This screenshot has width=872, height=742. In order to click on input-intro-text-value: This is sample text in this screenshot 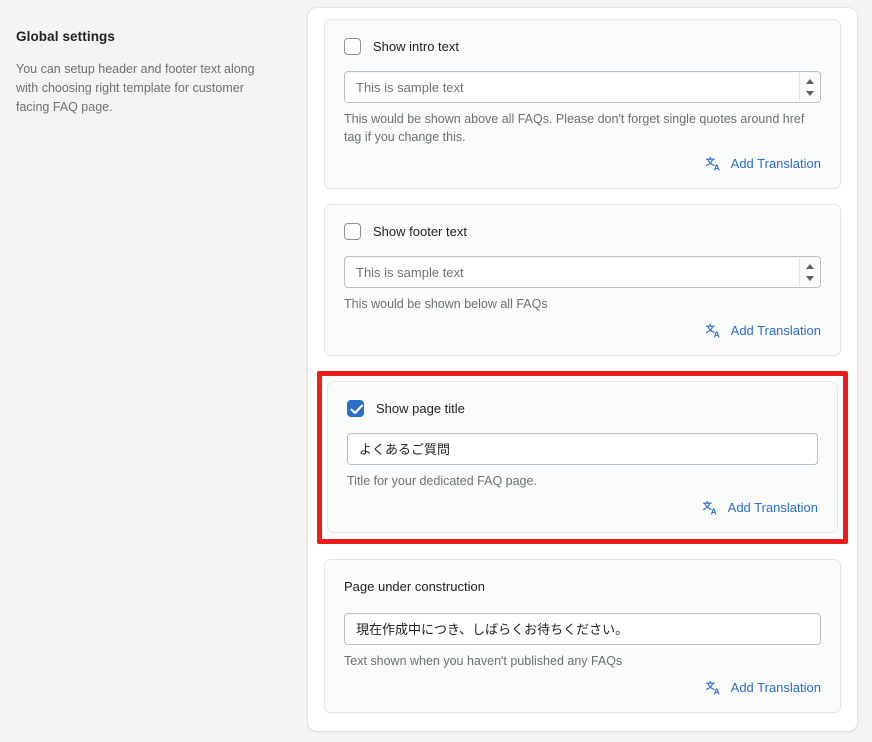, I will do `click(410, 87)`.